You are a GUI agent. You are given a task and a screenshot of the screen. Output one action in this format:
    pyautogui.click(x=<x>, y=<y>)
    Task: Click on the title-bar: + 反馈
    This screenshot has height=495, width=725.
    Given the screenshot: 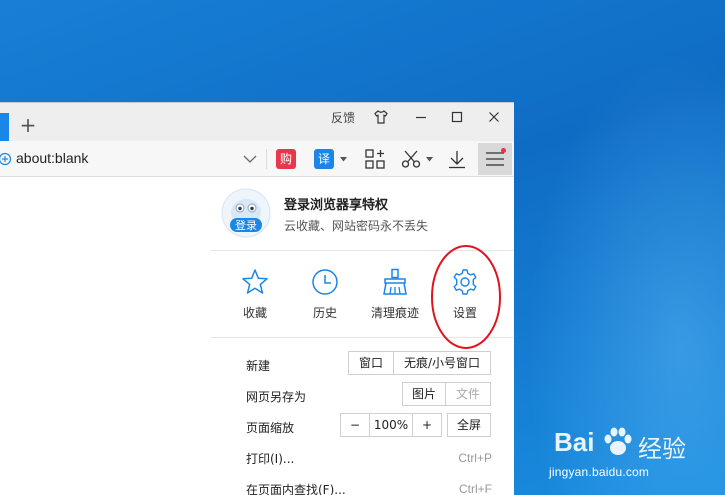 What is the action you would take?
    pyautogui.click(x=257, y=122)
    